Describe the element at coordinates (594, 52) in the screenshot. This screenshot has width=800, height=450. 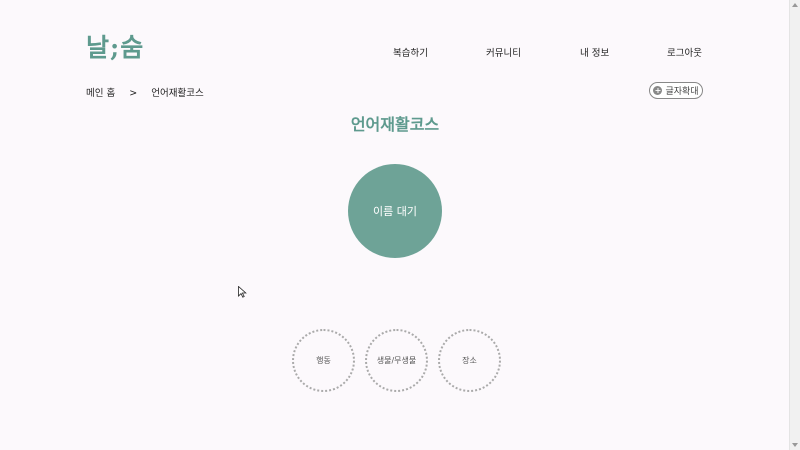
I see `nav-my-info: 내 정보` at that location.